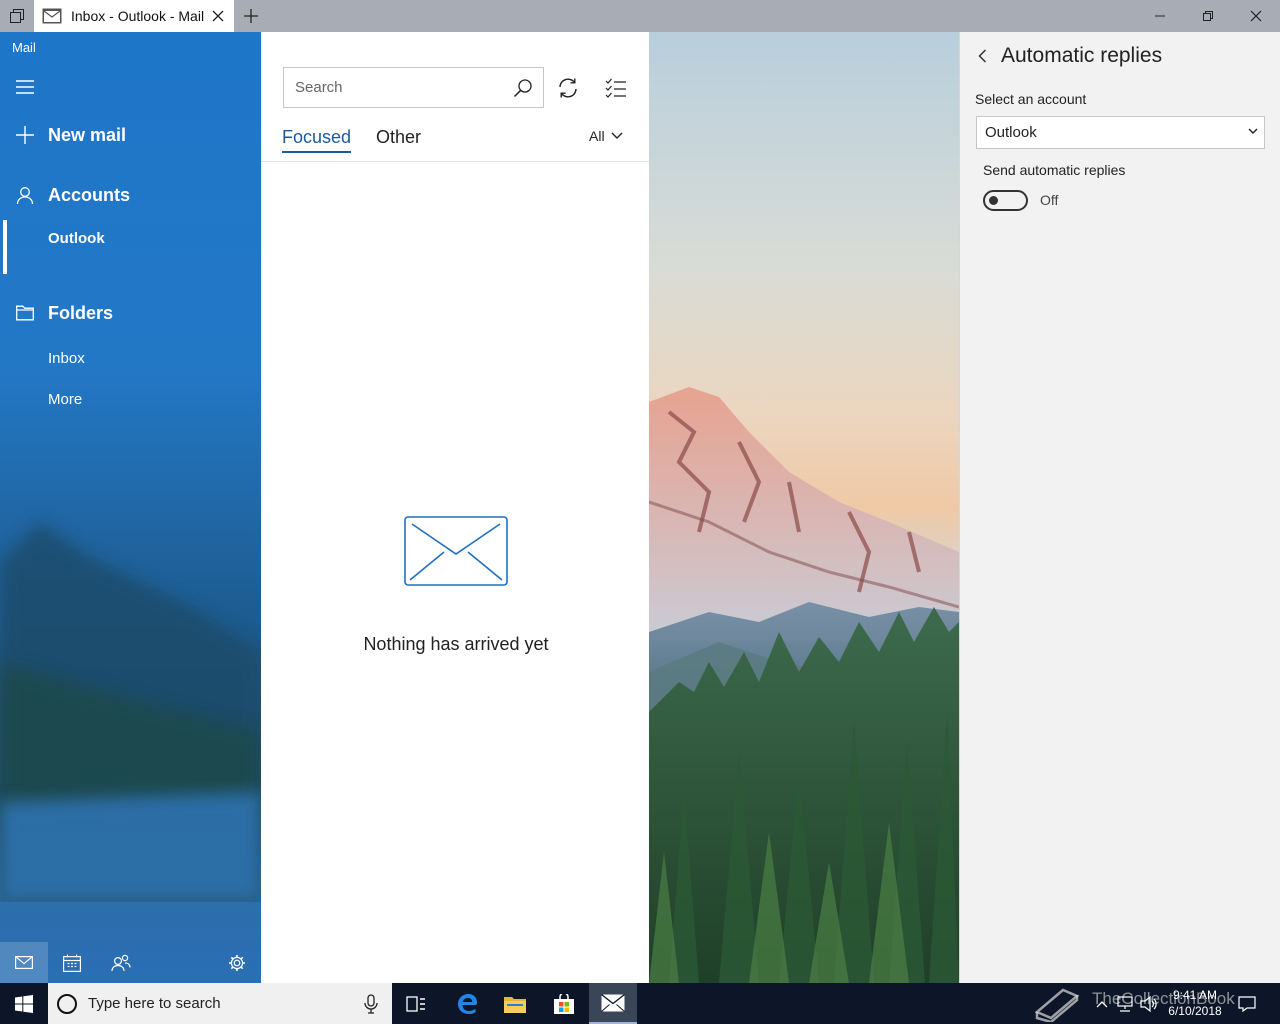 The width and height of the screenshot is (1280, 1024). I want to click on task-view-button, so click(416, 1003).